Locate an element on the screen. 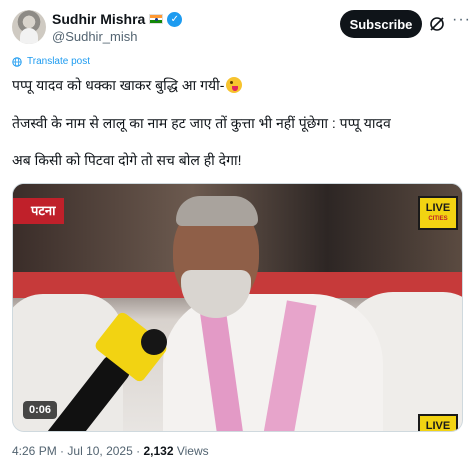 The width and height of the screenshot is (476, 469). location-tag: पटना is located at coordinates (38, 211).